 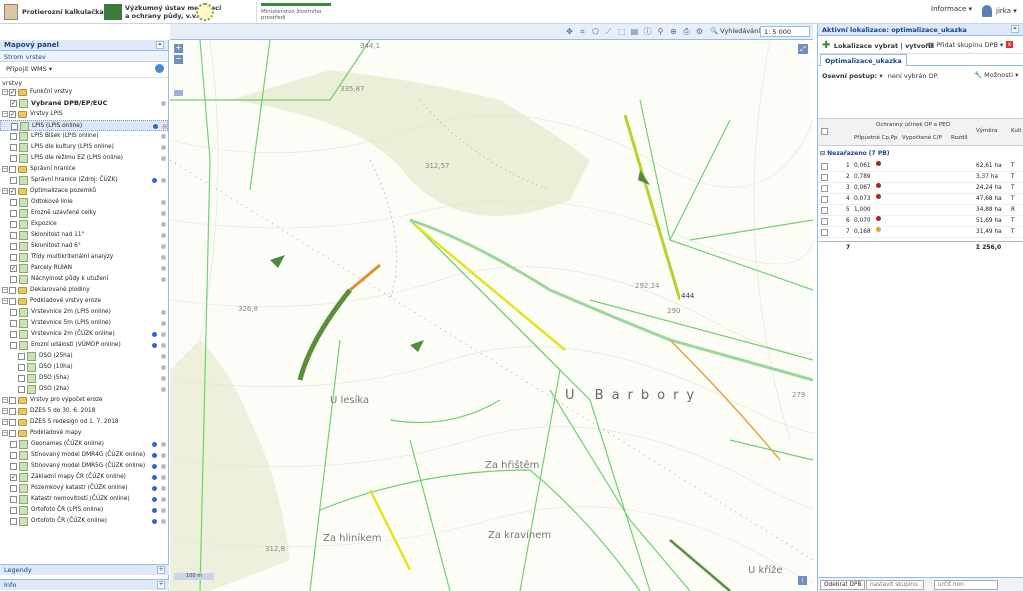 What do you see at coordinates (84, 356) in the screenshot?
I see `layer-item: DSO (25ha)` at bounding box center [84, 356].